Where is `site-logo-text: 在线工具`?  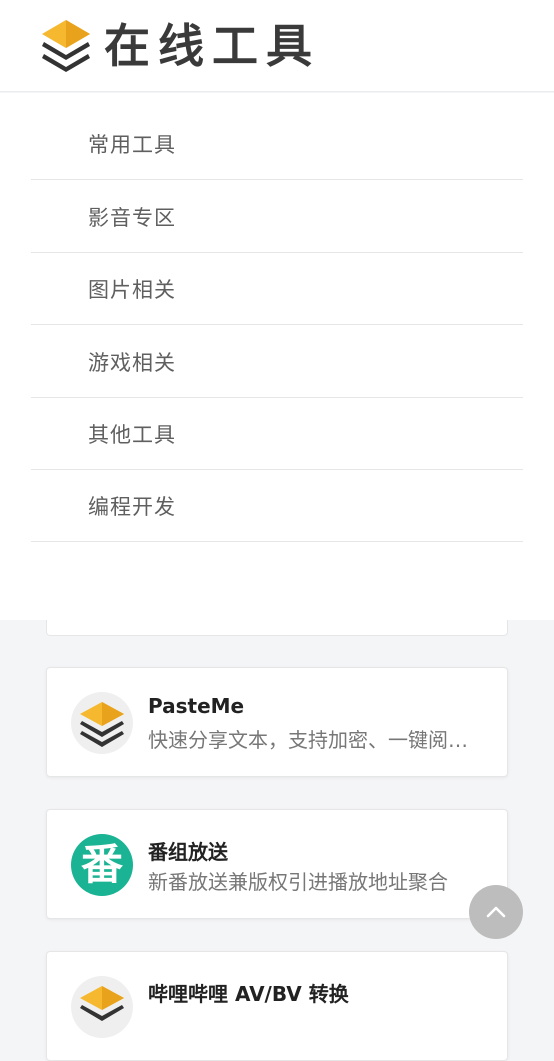
site-logo-text: 在线工具 is located at coordinates (212, 46).